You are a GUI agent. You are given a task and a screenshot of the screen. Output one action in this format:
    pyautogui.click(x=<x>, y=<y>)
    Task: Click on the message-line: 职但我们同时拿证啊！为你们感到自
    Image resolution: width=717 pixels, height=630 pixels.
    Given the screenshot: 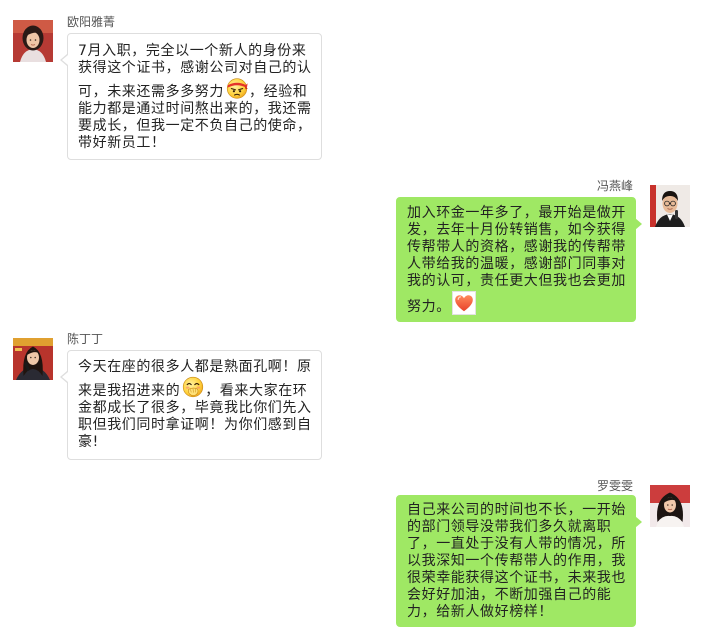 What is the action you would take?
    pyautogui.click(x=195, y=425)
    